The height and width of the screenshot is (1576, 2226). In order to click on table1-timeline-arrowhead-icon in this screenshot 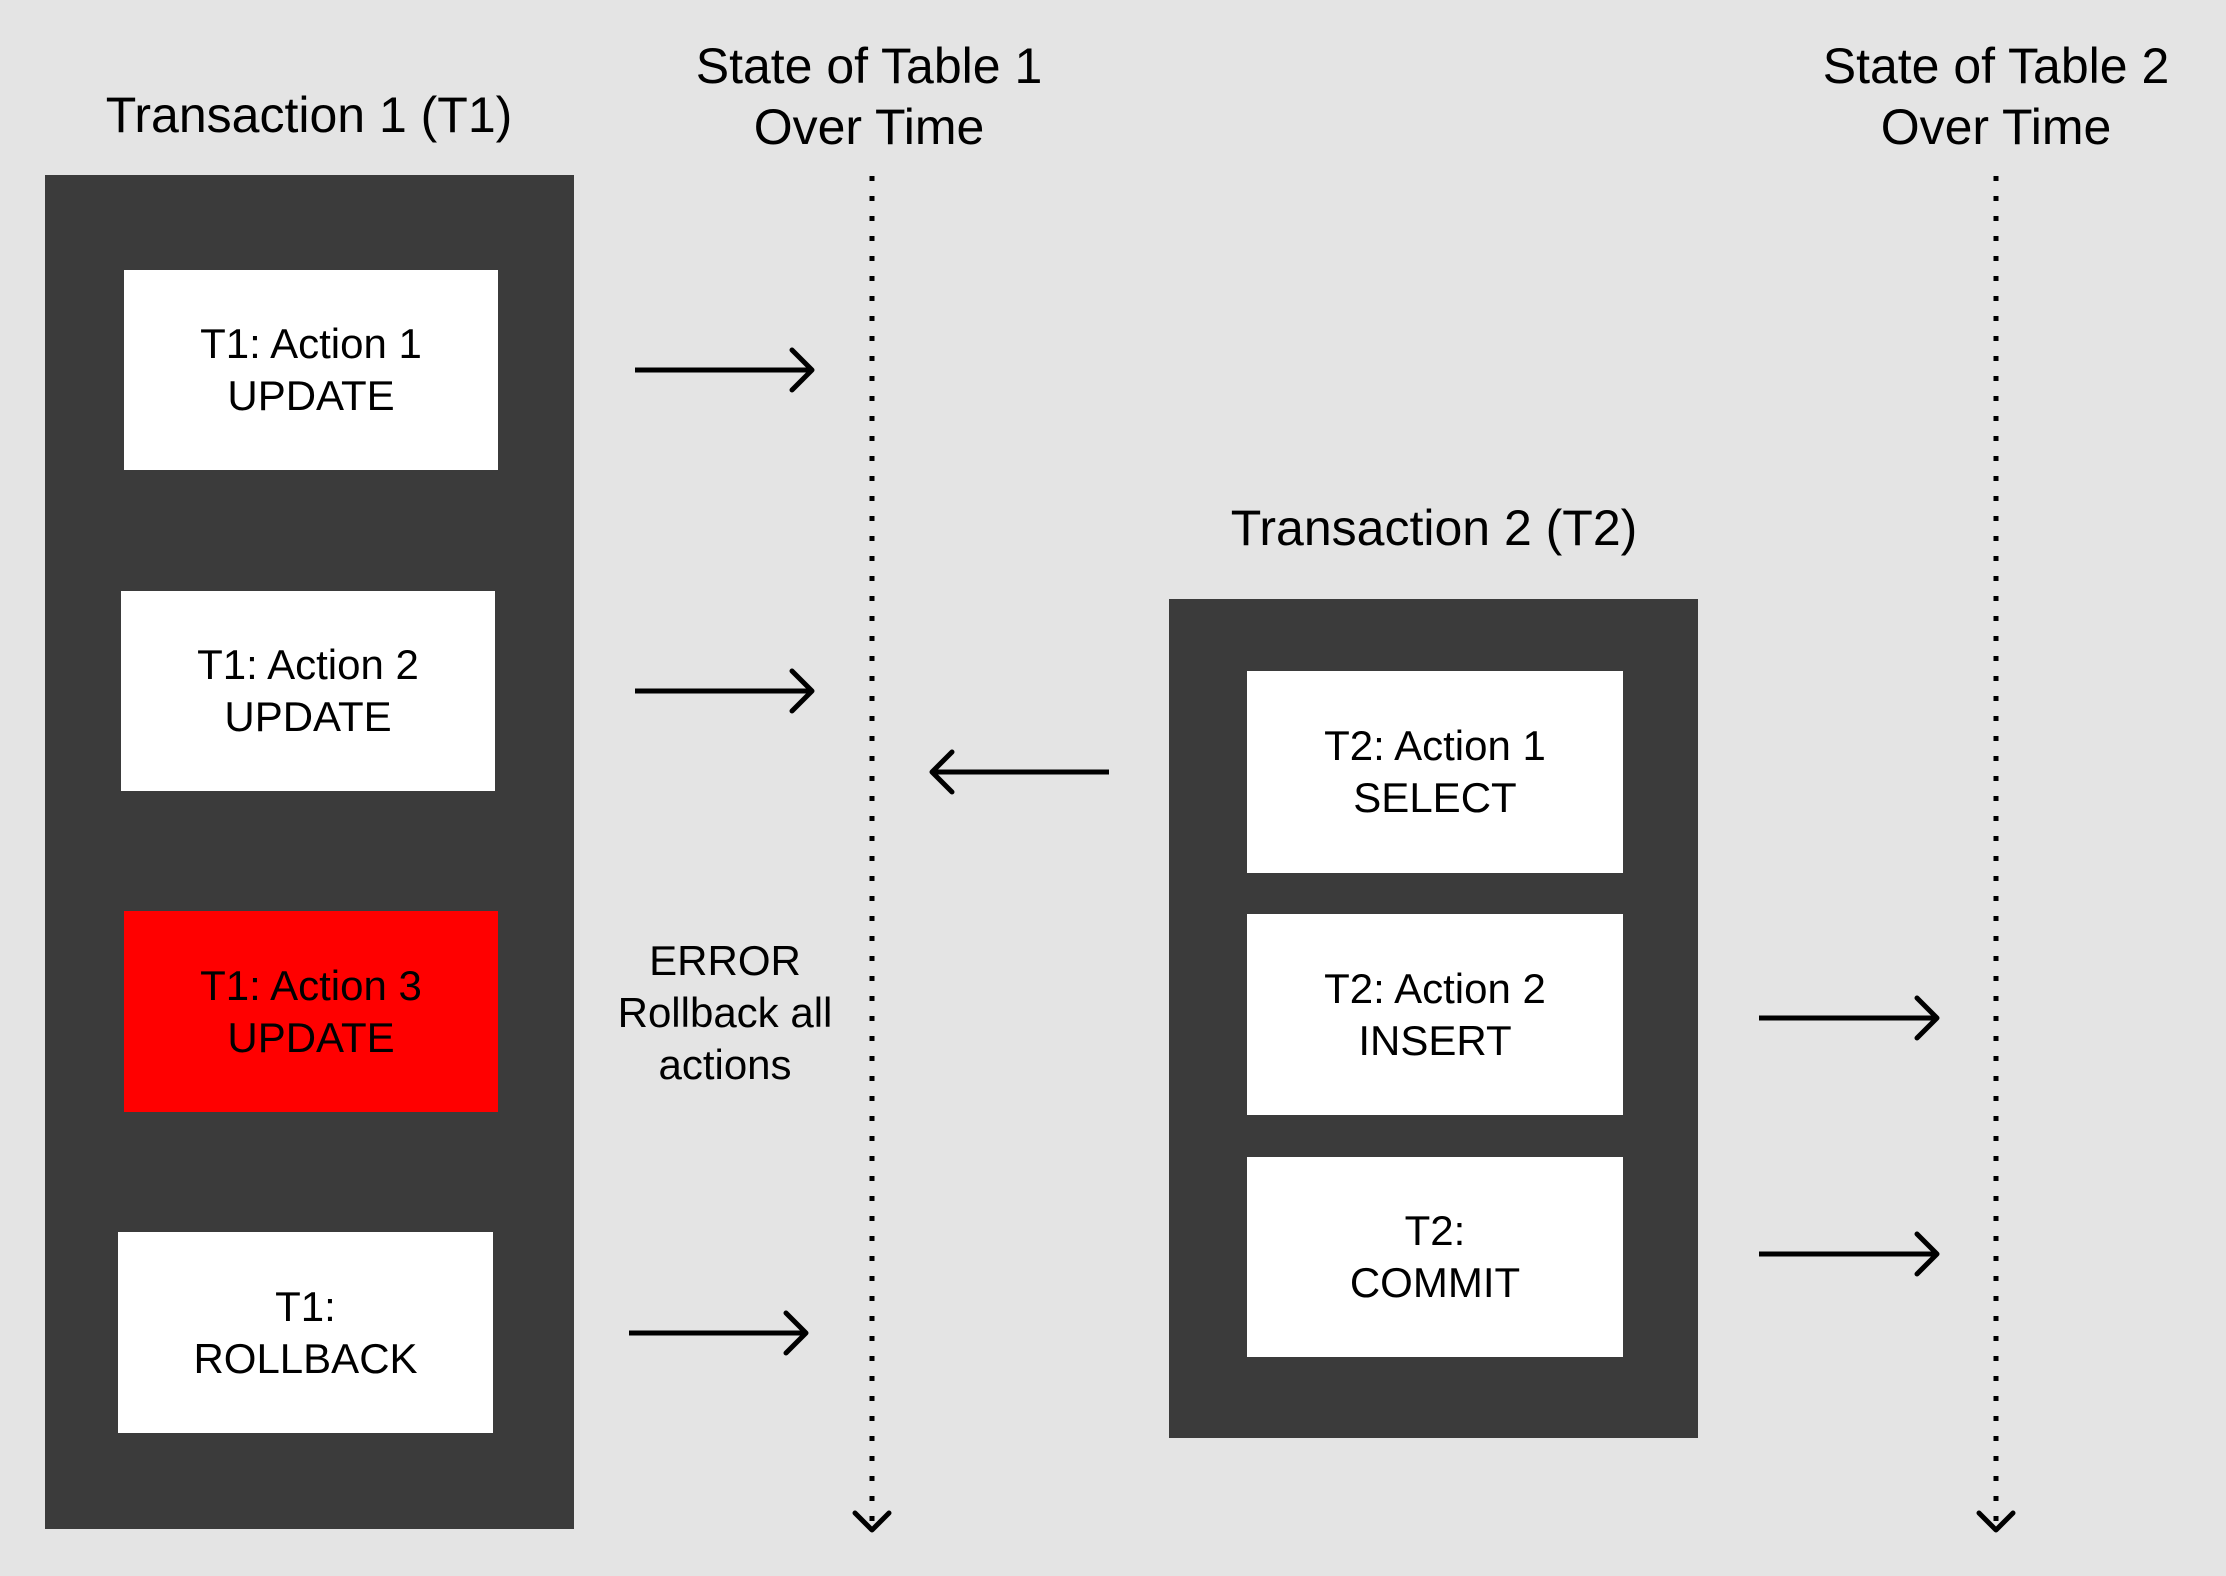, I will do `click(872, 1521)`.